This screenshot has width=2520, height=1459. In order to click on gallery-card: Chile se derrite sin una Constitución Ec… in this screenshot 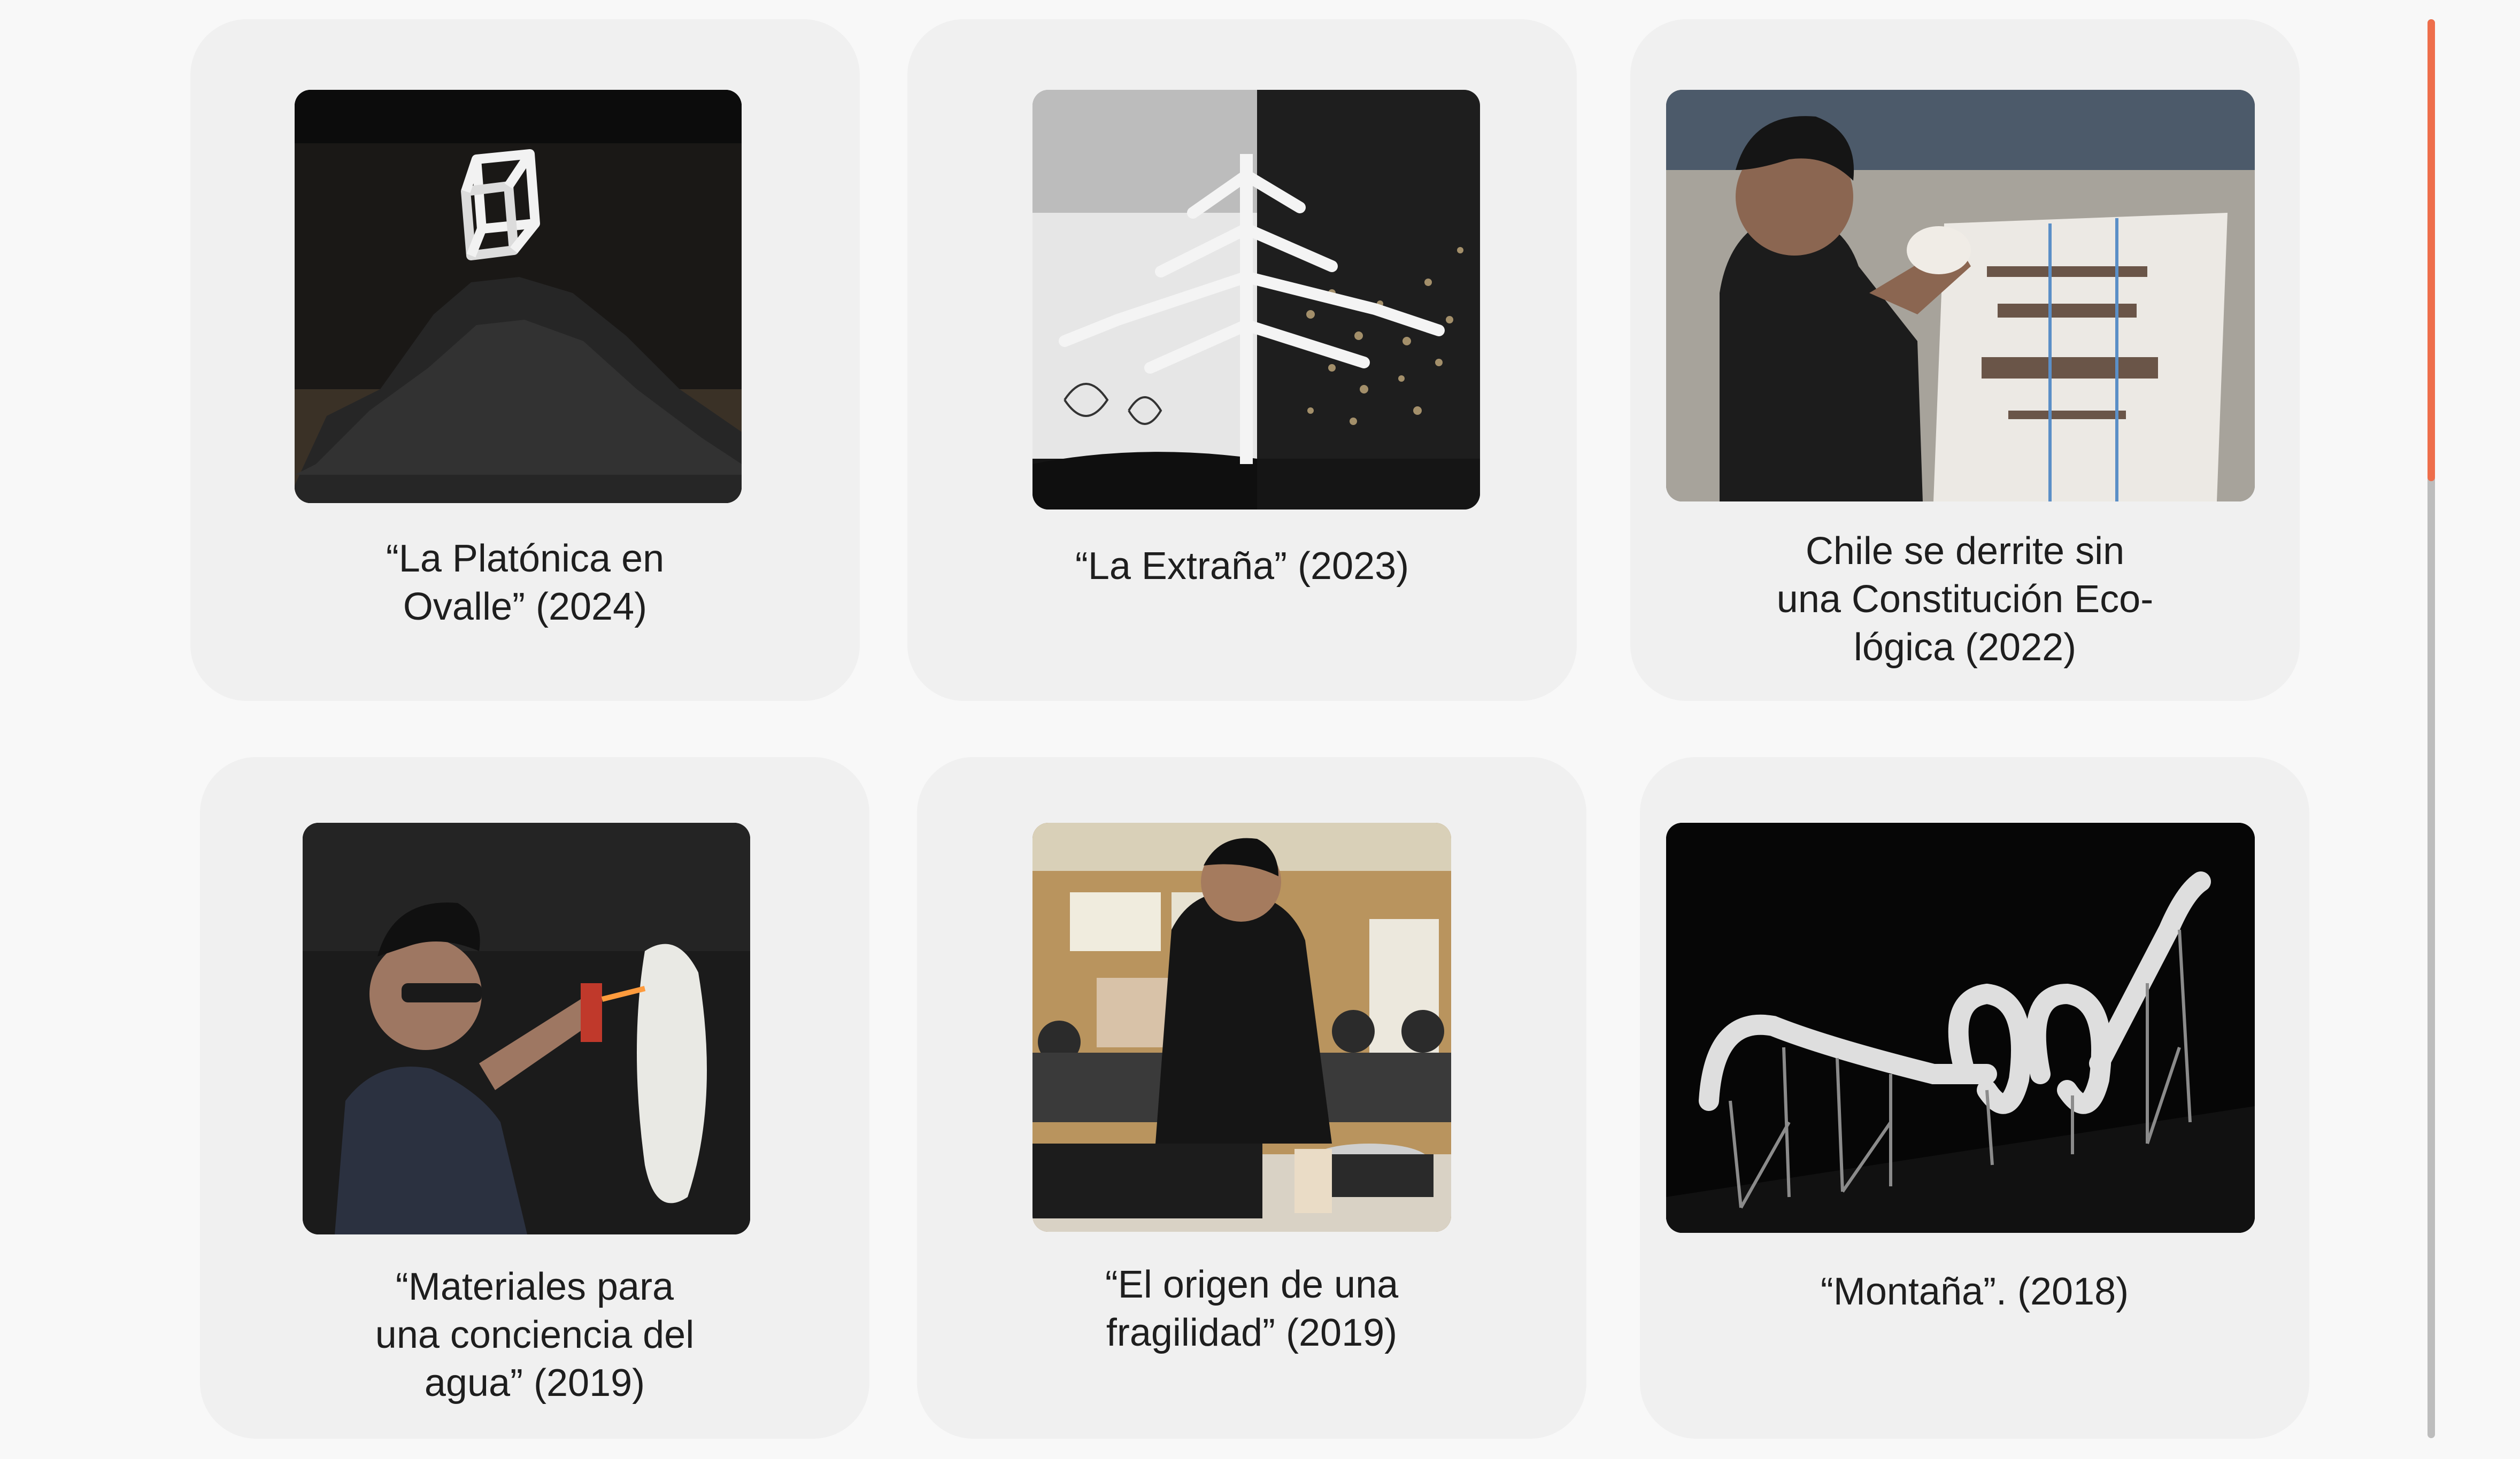, I will do `click(1965, 360)`.